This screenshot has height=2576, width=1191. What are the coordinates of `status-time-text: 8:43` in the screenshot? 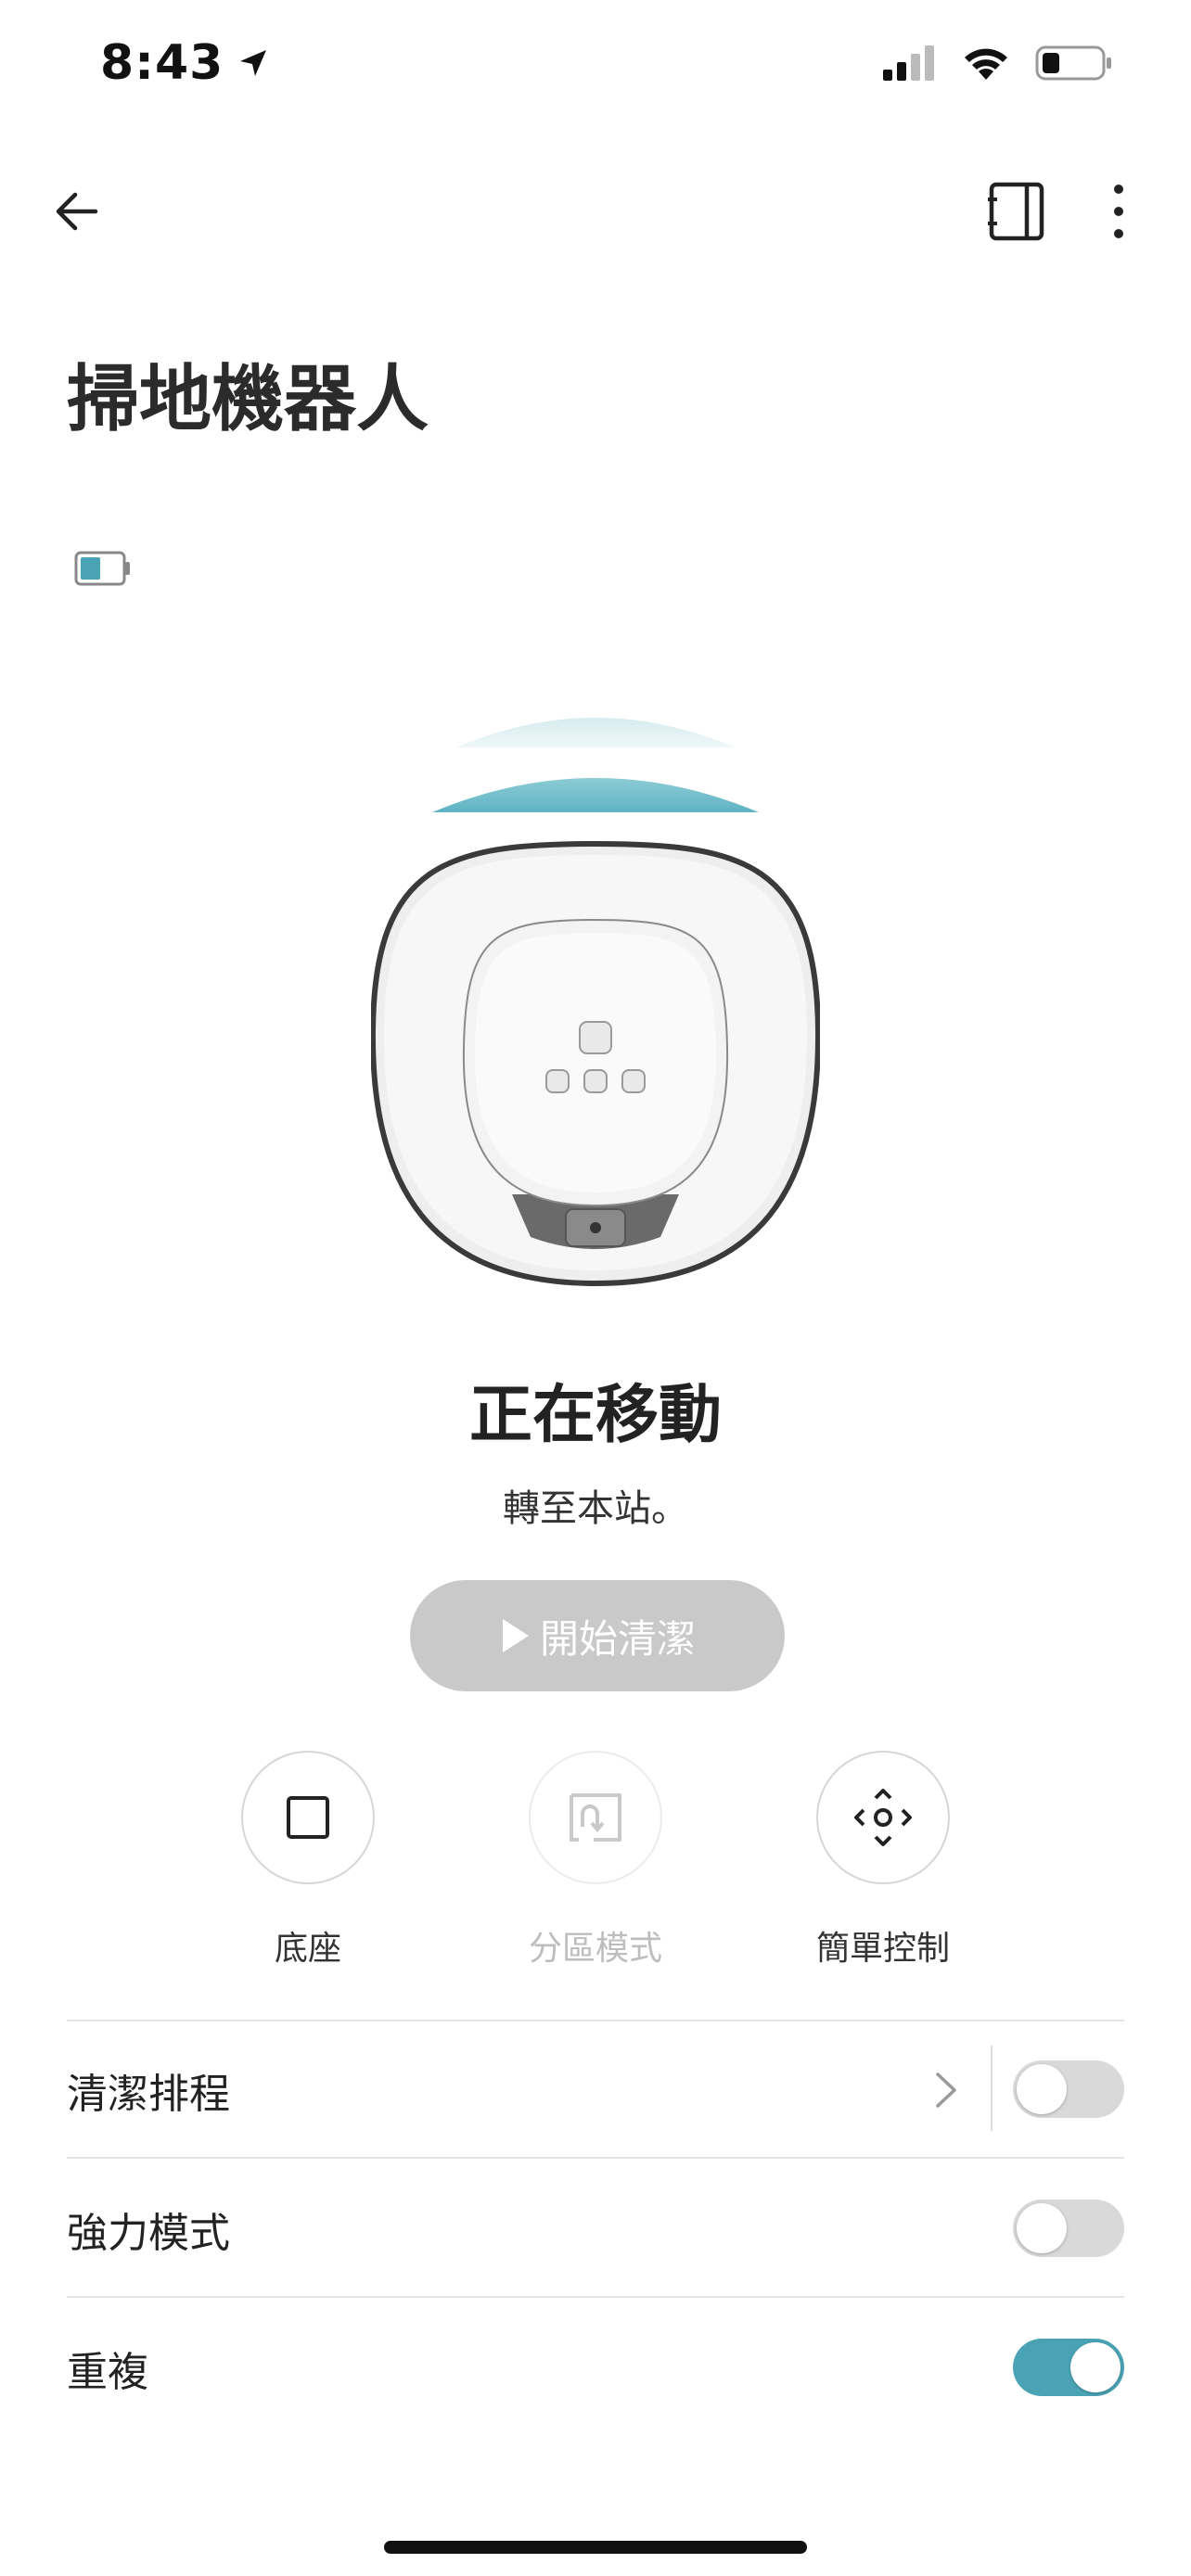 It's located at (162, 63).